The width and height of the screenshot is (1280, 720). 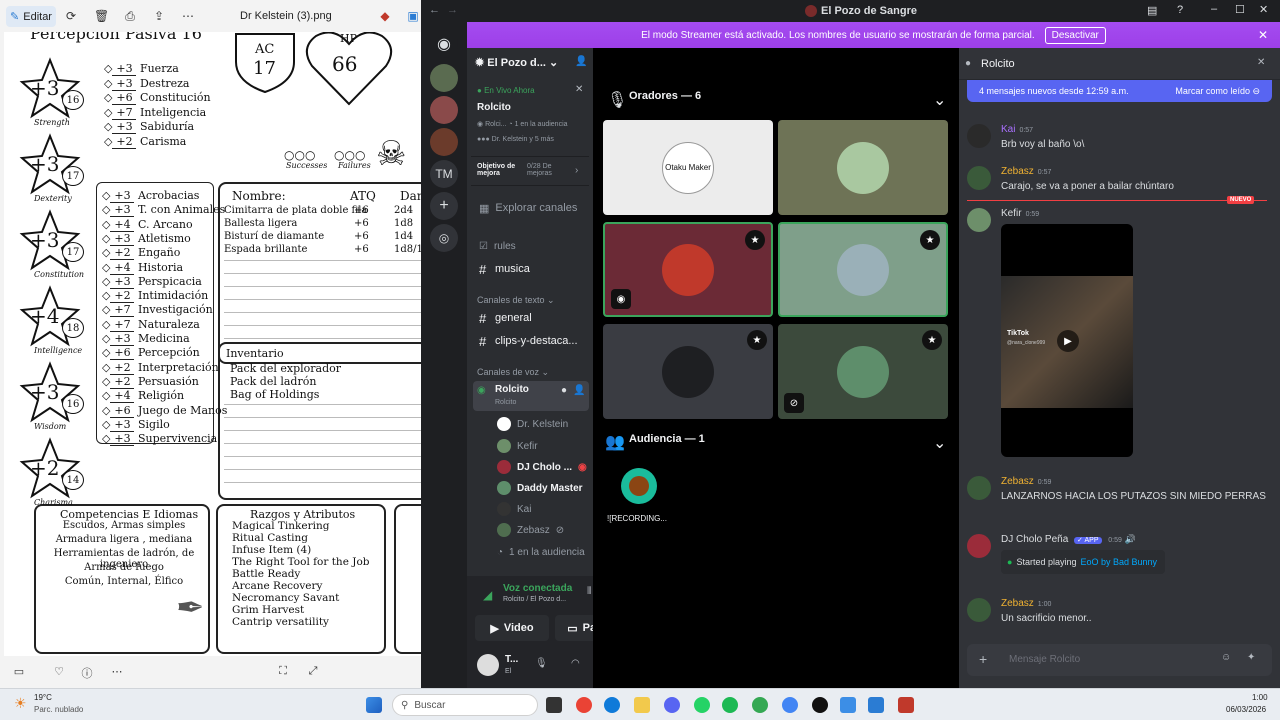 I want to click on copilot-icon: ◆, so click(x=385, y=16).